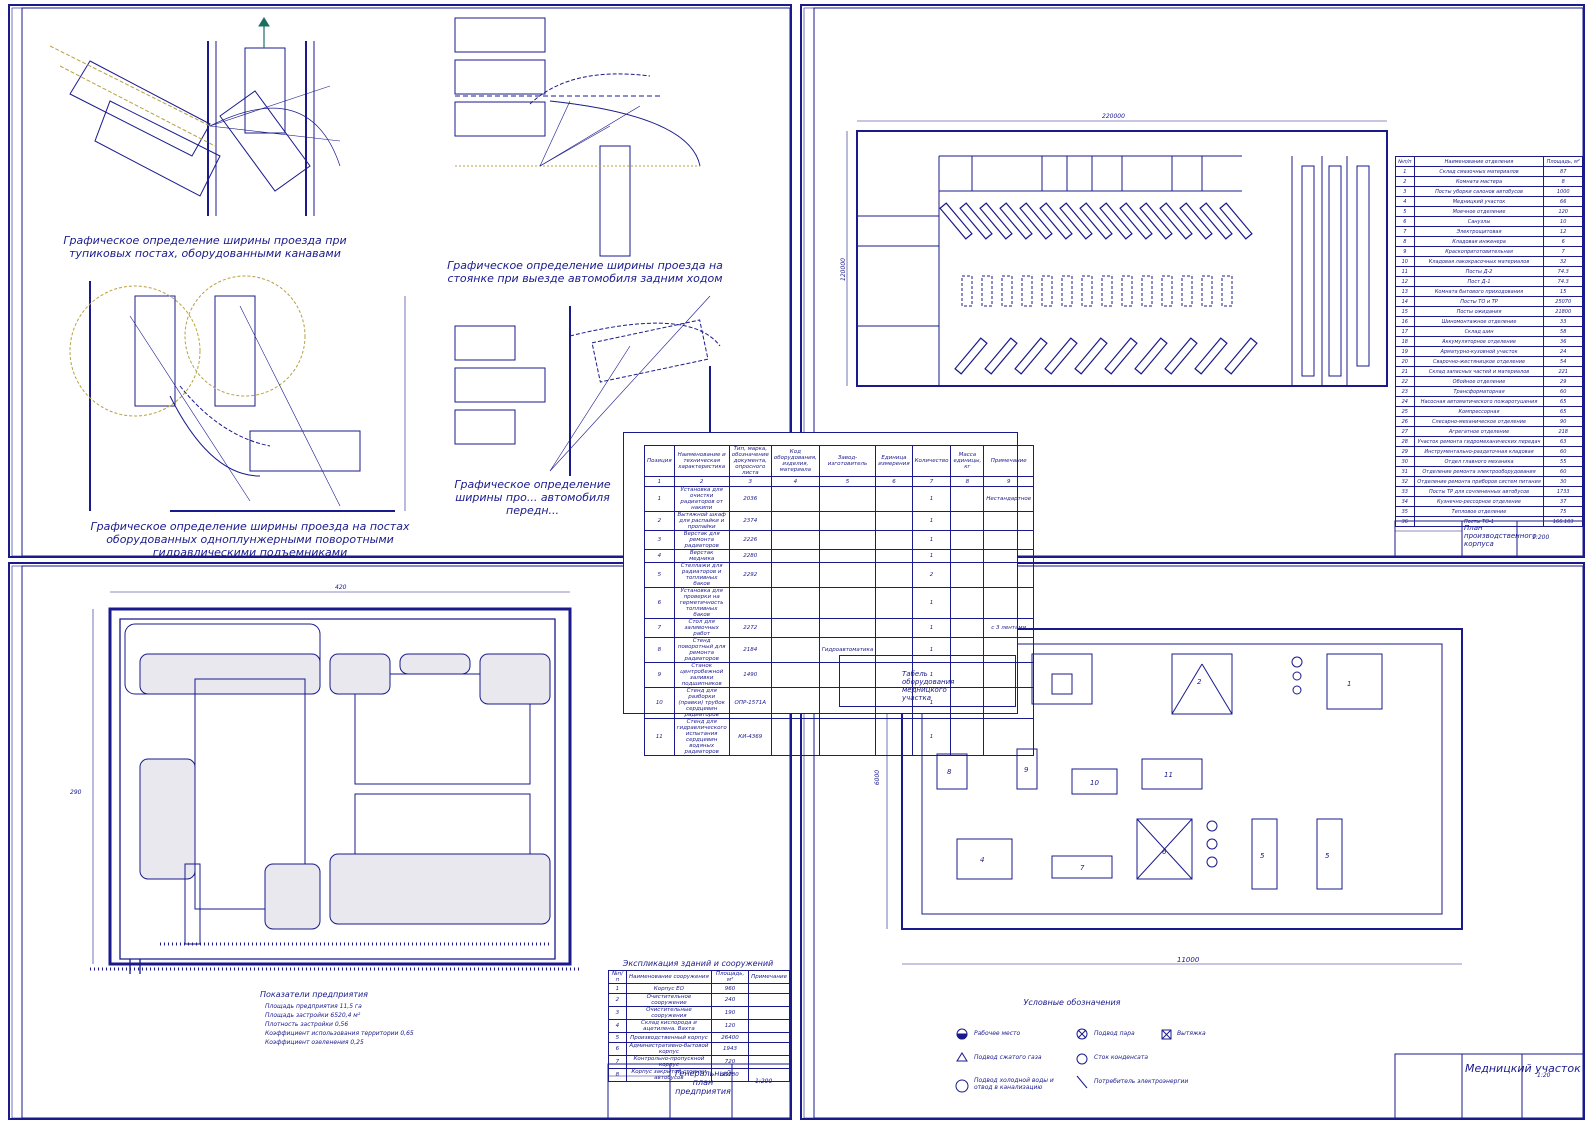  Describe the element at coordinates (1479, 191) in the screenshot. I see `room-row-cell: Посты уборки салонов автобусов` at that location.